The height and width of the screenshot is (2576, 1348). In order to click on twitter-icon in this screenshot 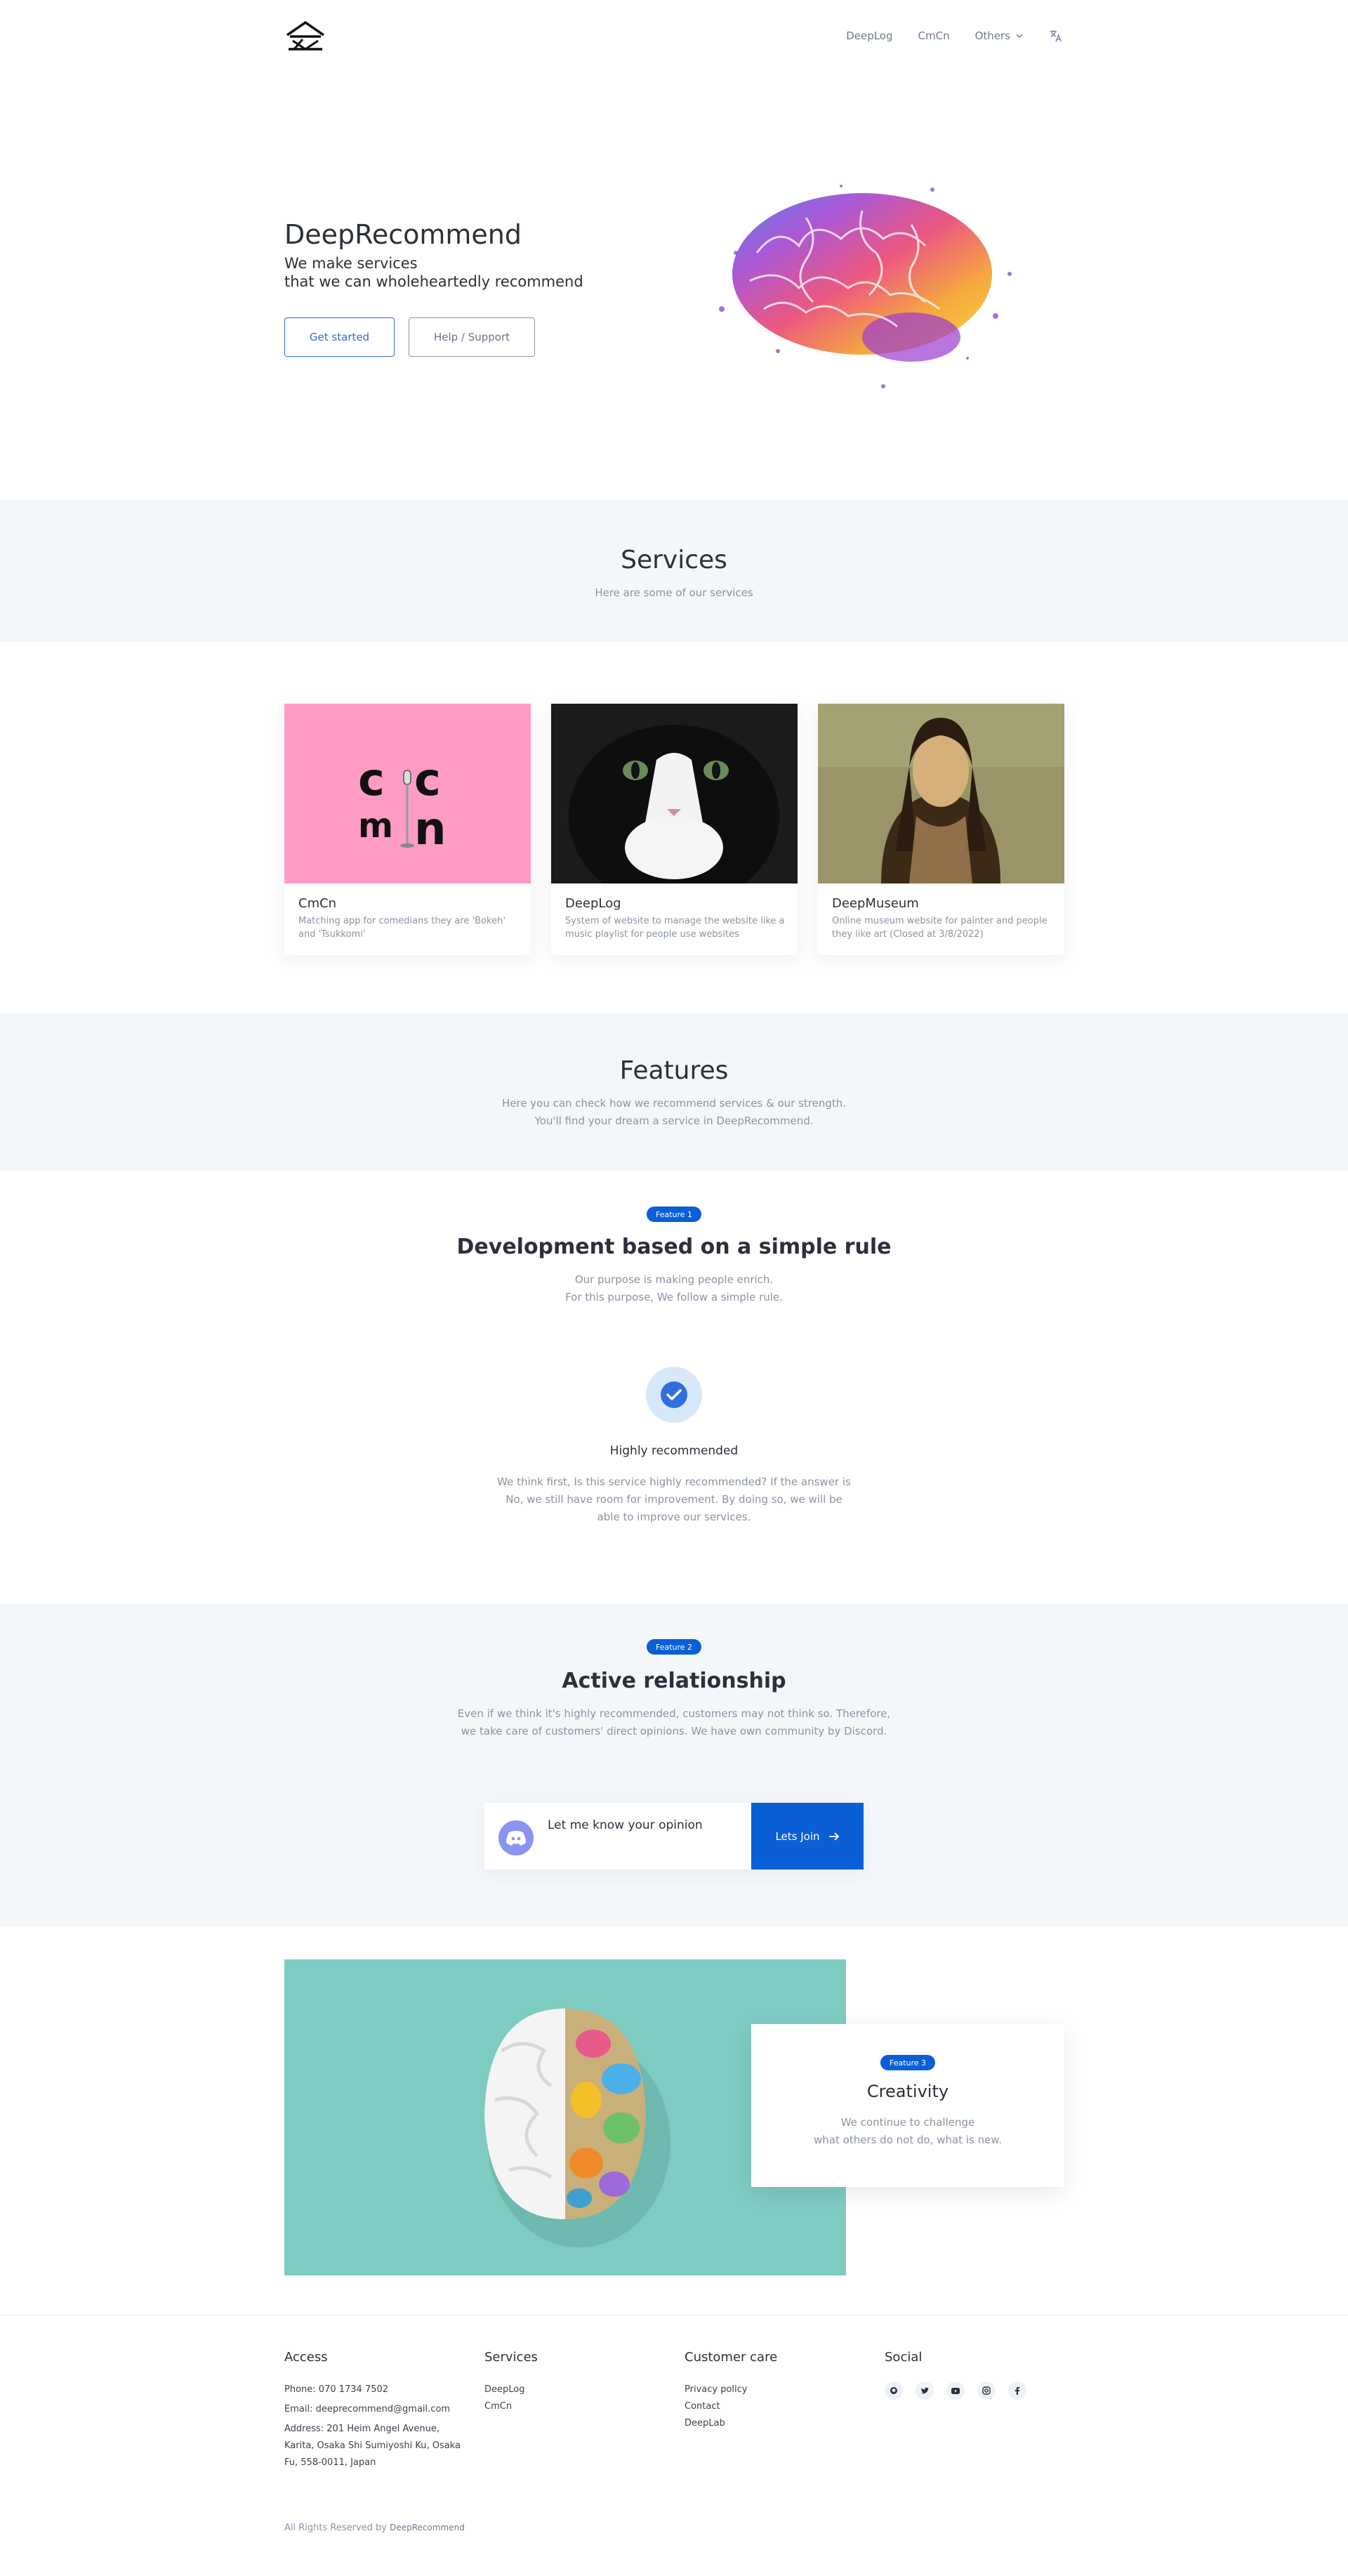, I will do `click(925, 2390)`.